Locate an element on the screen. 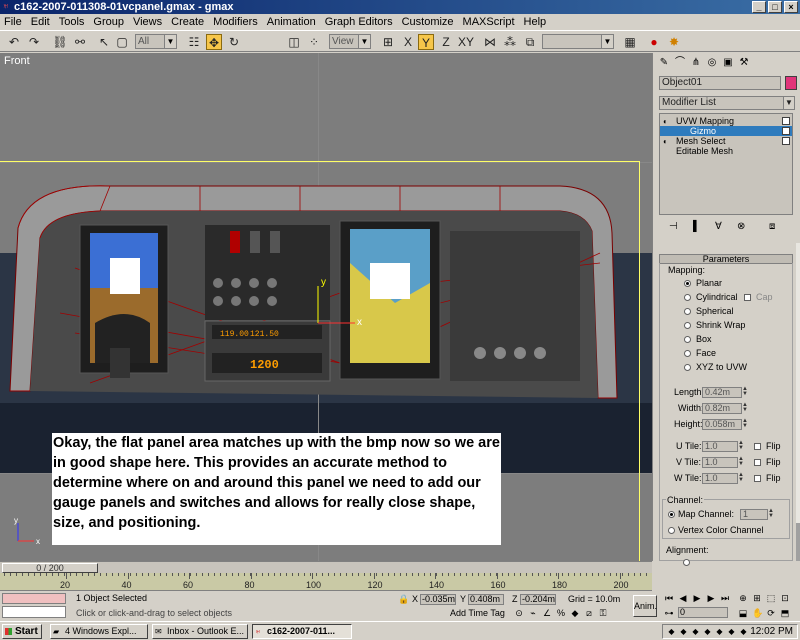 This screenshot has height=640, width=800. render-icon: ✸ is located at coordinates (674, 42).